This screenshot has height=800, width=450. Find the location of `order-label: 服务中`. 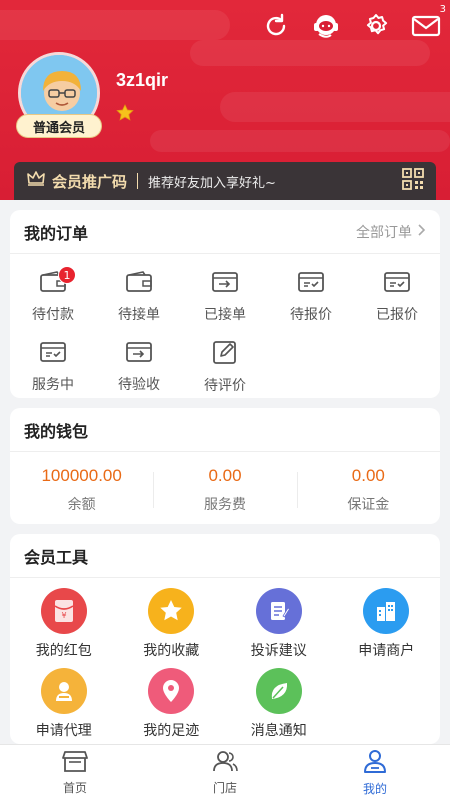

order-label: 服务中 is located at coordinates (53, 385).